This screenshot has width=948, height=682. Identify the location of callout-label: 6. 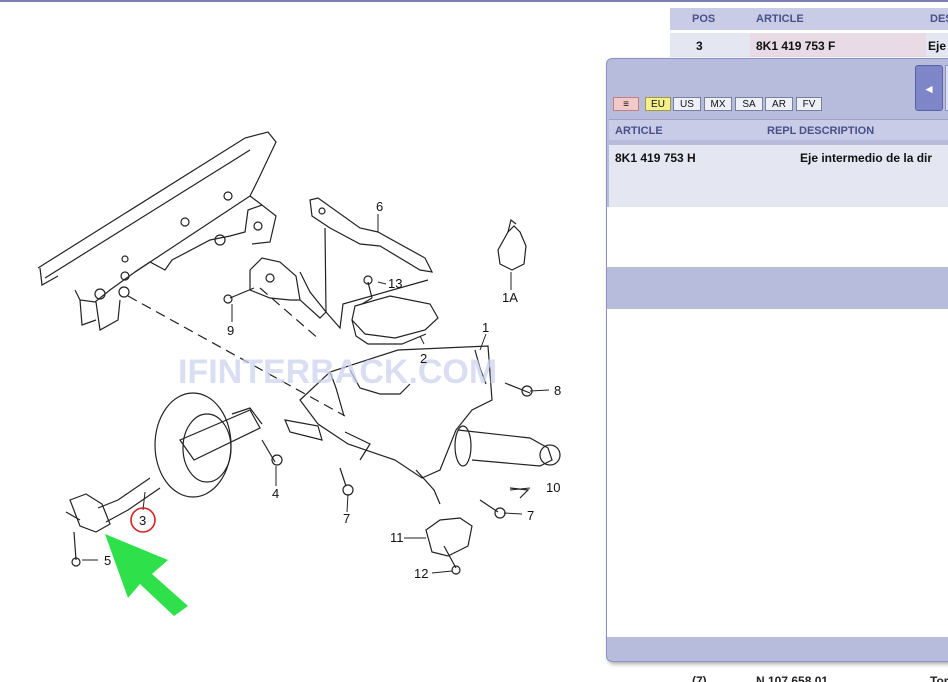
(379, 206).